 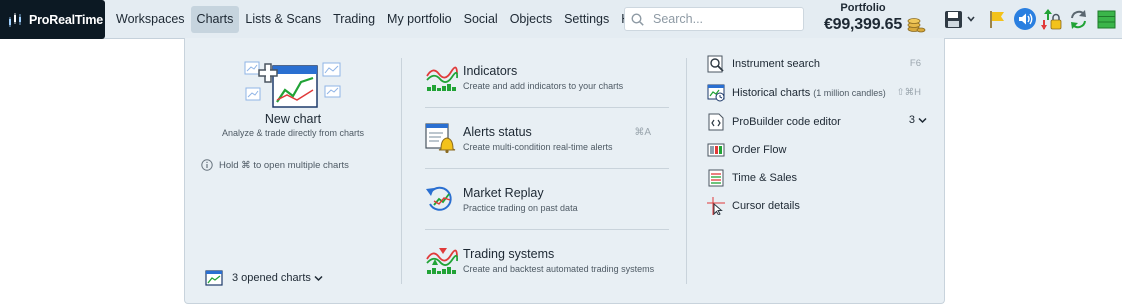 I want to click on portfolio-summary: Portfolio €99,399.65, so click(x=863, y=19).